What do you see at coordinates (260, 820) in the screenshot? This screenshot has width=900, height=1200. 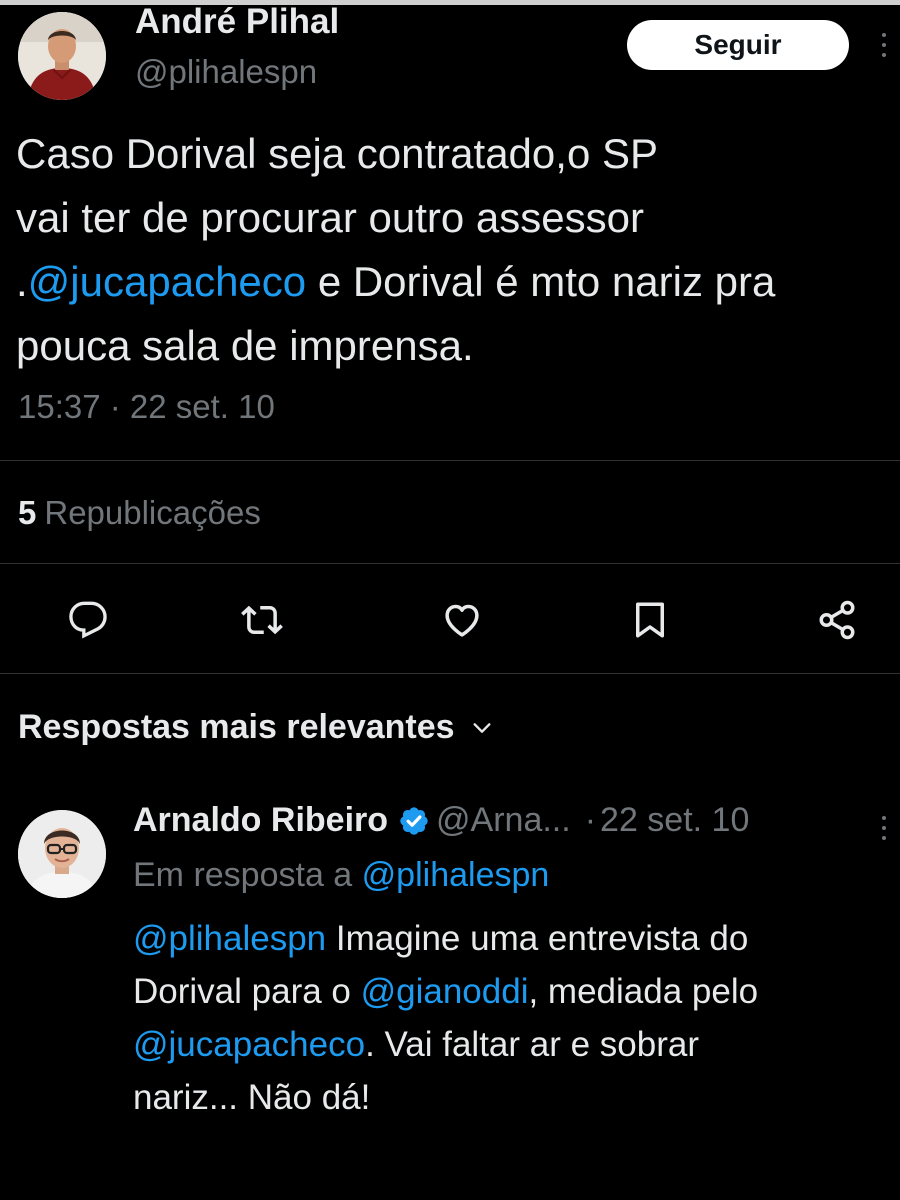 I see `reply-author-name: Arnaldo Ribeiro` at bounding box center [260, 820].